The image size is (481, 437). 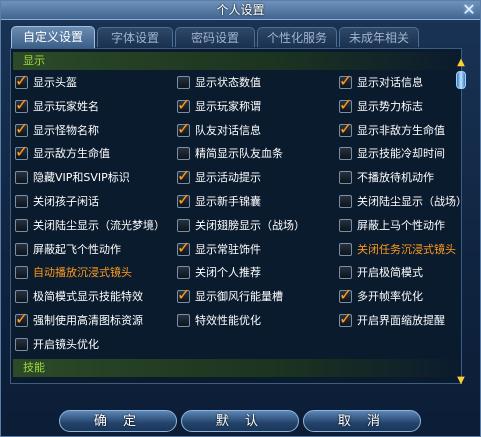 I want to click on option-label: 显示玩家称谓, so click(x=228, y=106).